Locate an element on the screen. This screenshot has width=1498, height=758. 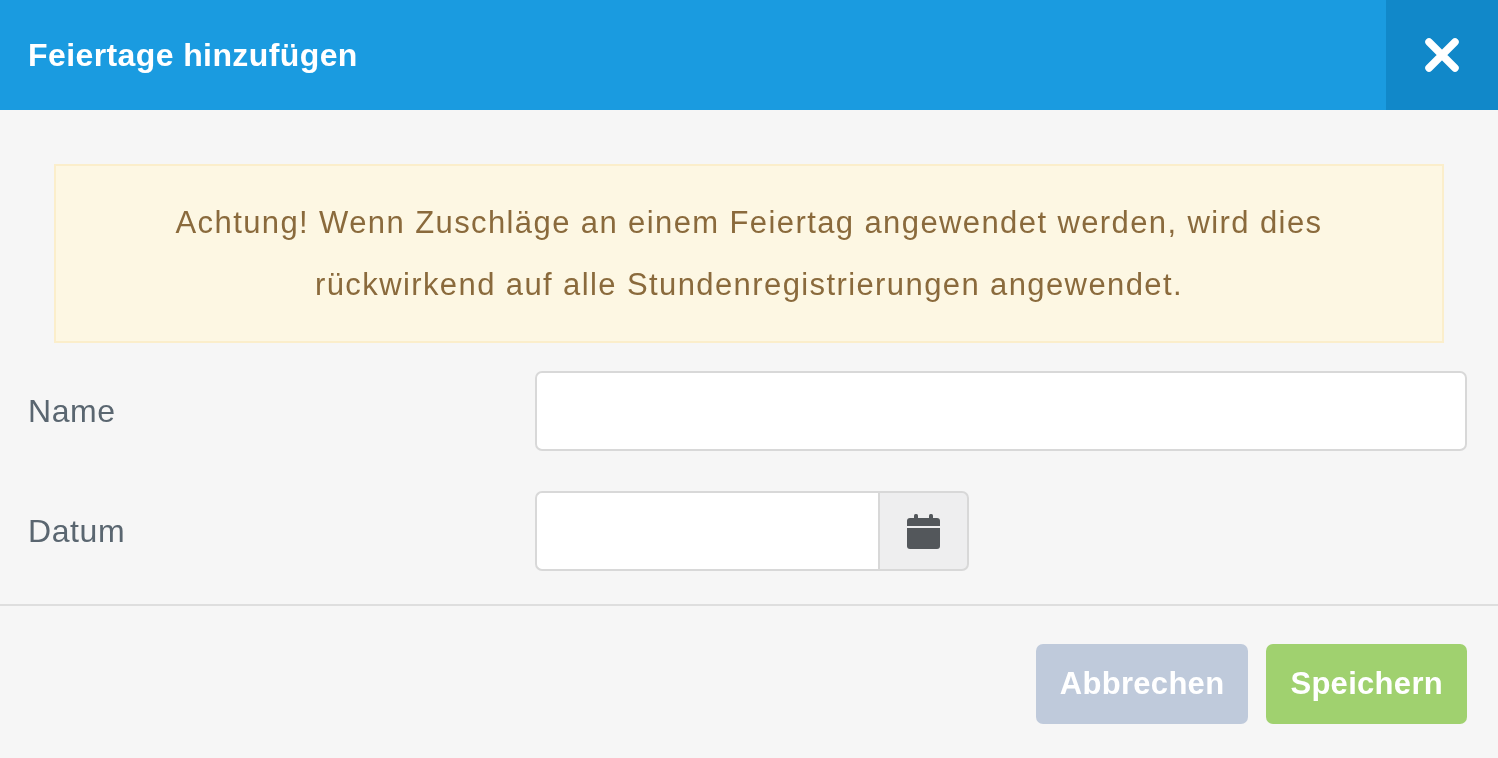
dialog-title: Feiertage hinzufügen is located at coordinates (192, 55).